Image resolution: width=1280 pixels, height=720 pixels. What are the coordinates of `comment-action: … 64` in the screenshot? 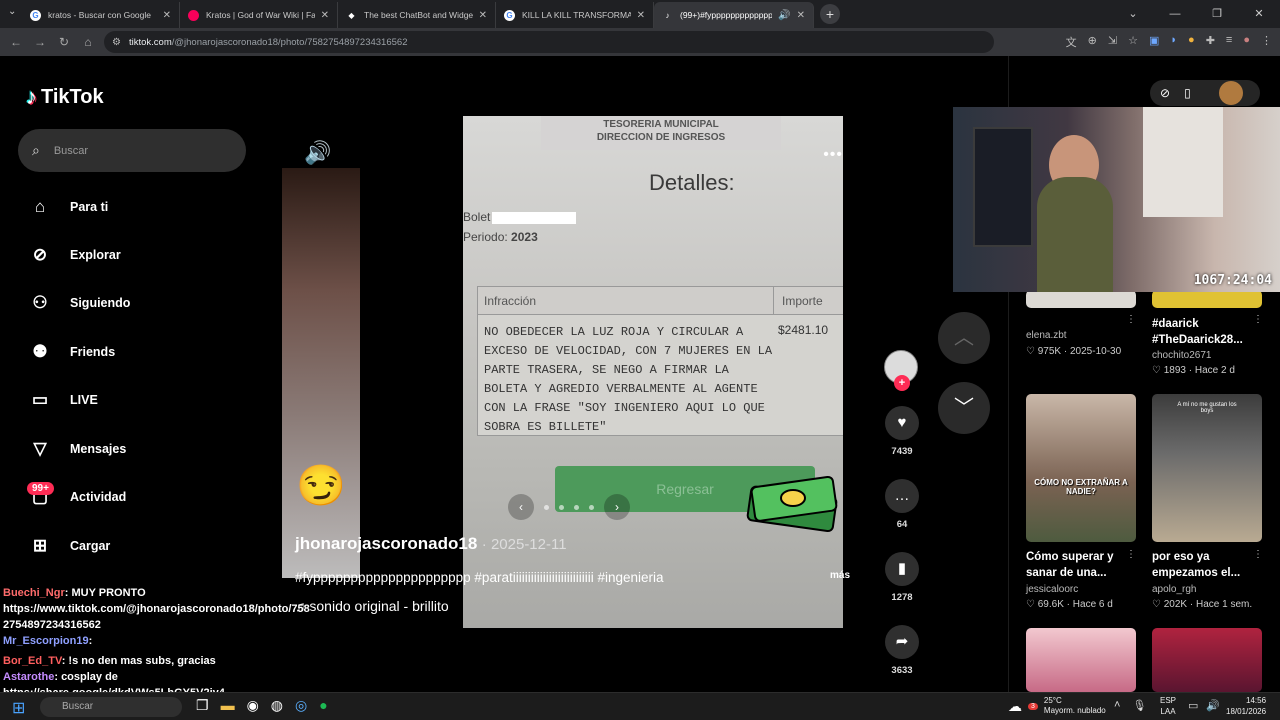 It's located at (902, 504).